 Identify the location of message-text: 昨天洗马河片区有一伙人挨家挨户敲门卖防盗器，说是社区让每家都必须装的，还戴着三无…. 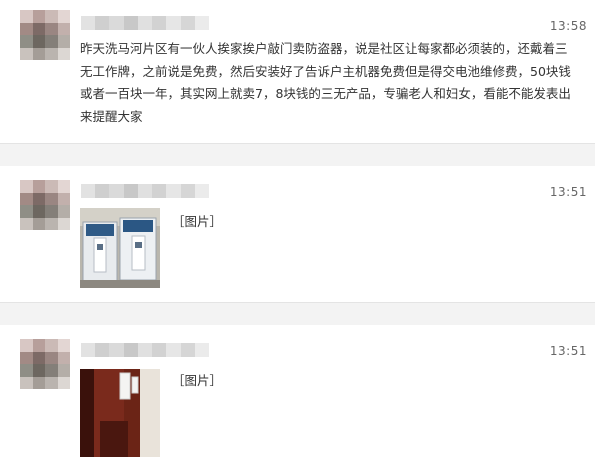
(325, 82).